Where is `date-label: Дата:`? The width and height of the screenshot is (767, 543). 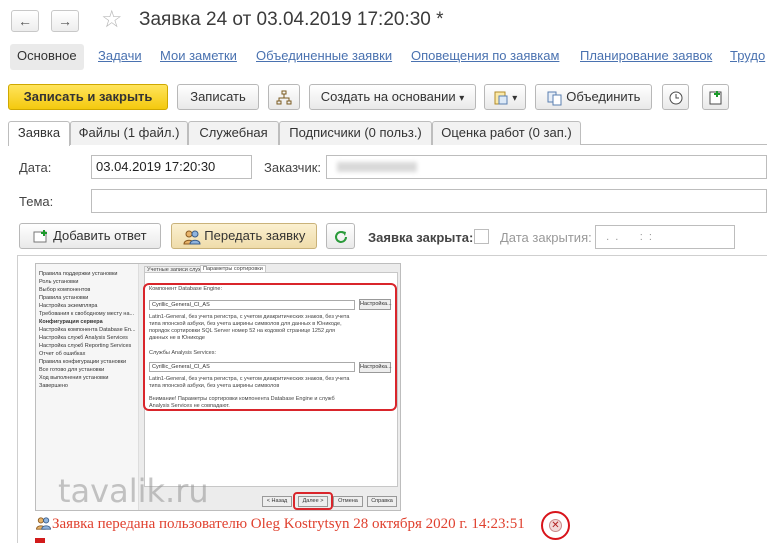 date-label: Дата: is located at coordinates (35, 167).